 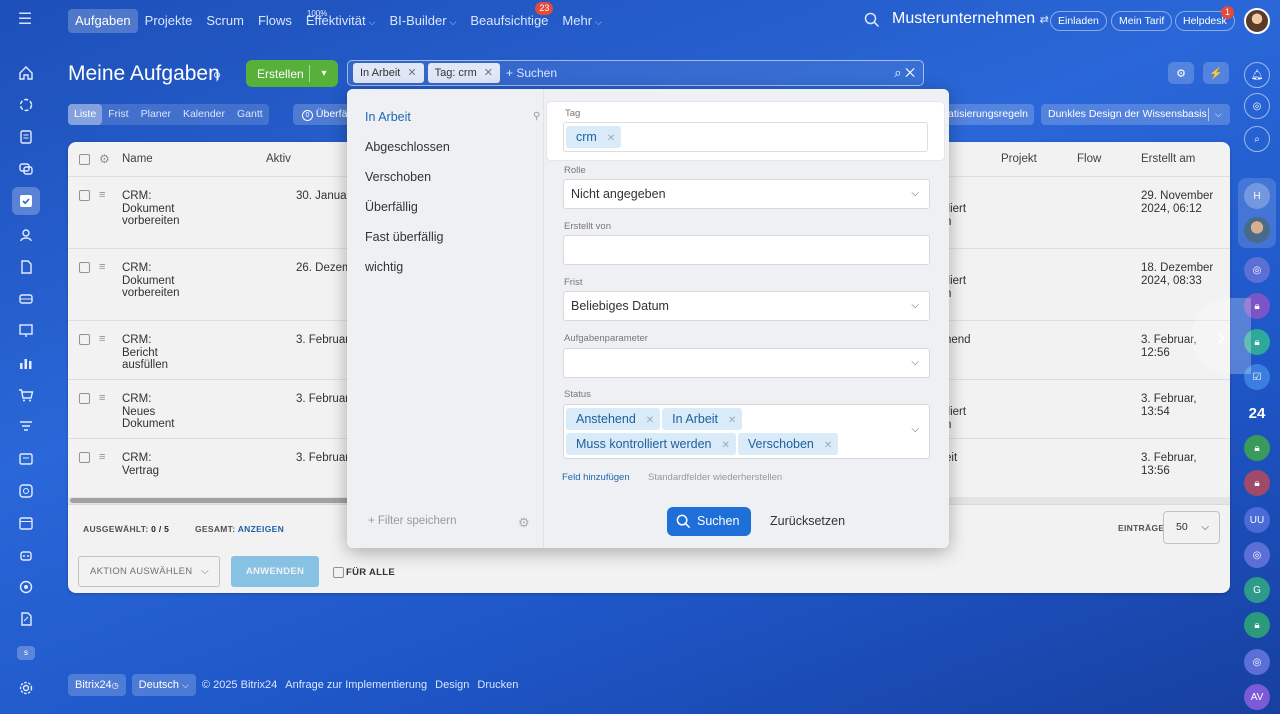 What do you see at coordinates (1257, 139) in the screenshot?
I see `search-chat-icon: ⌕` at bounding box center [1257, 139].